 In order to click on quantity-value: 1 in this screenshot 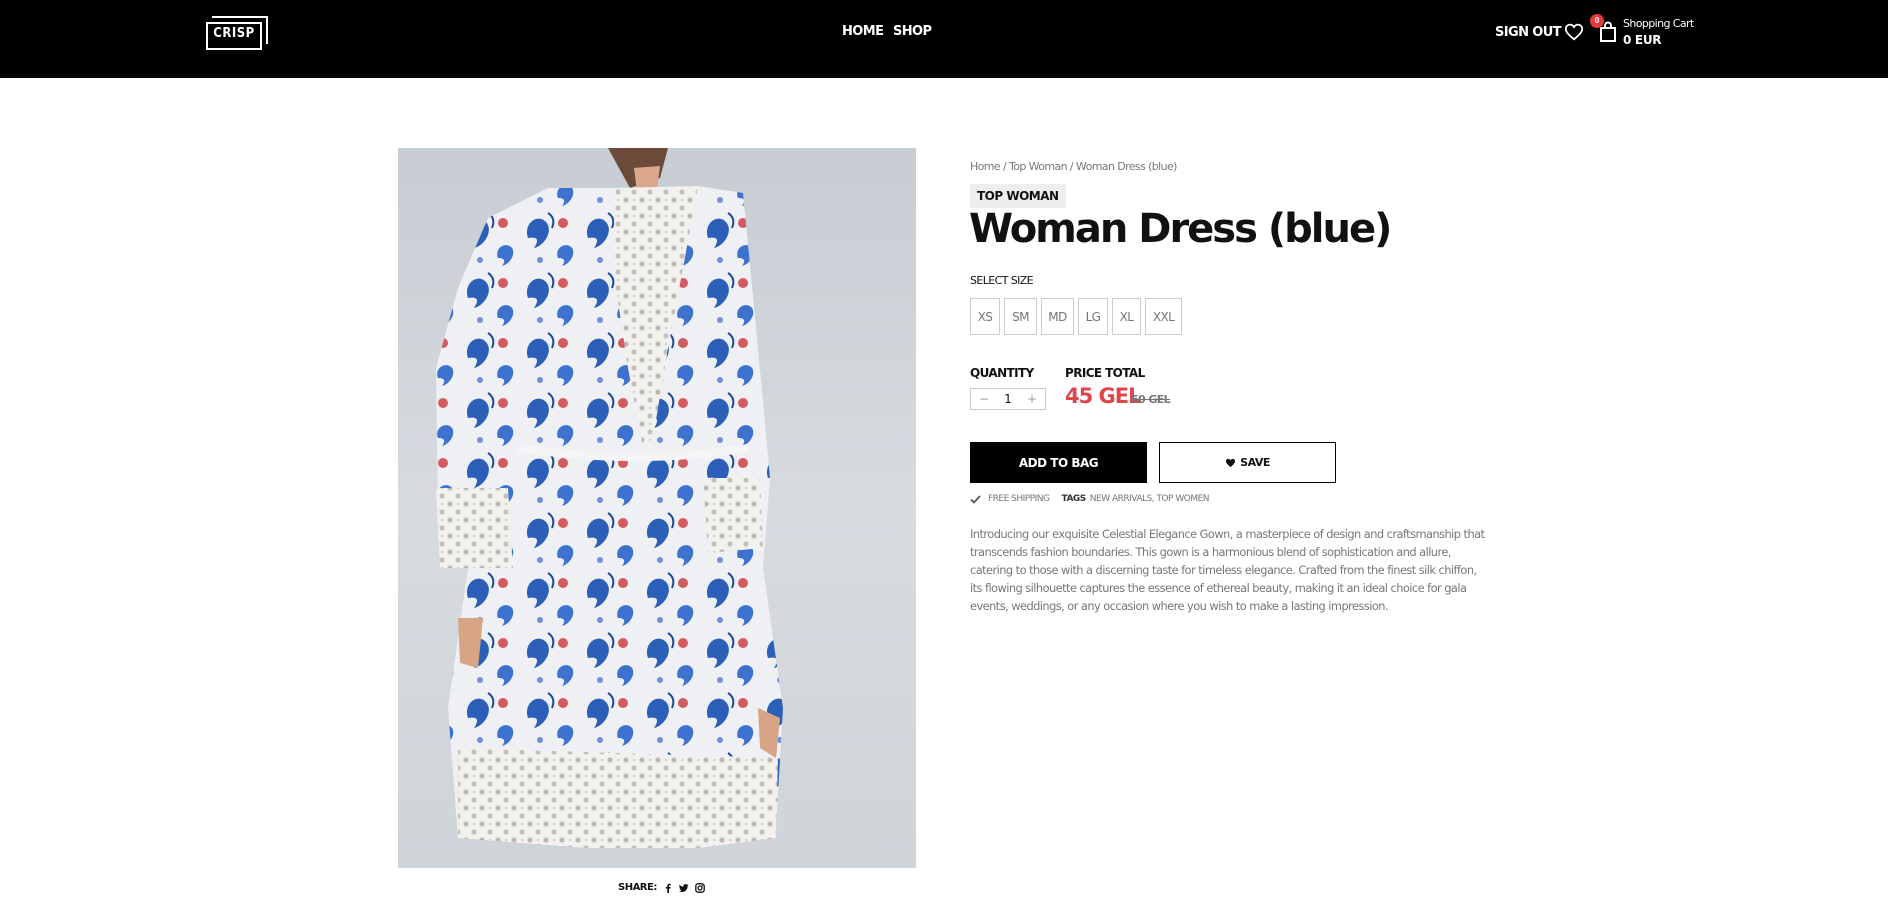, I will do `click(1008, 399)`.